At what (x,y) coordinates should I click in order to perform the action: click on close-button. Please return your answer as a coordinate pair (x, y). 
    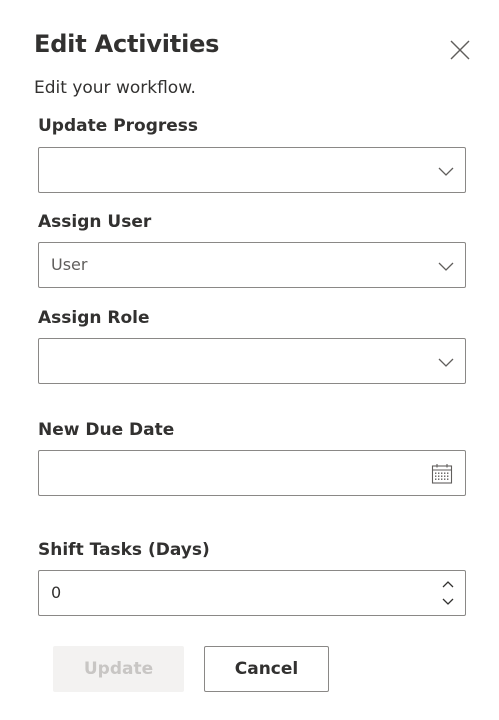
    Looking at the image, I should click on (460, 50).